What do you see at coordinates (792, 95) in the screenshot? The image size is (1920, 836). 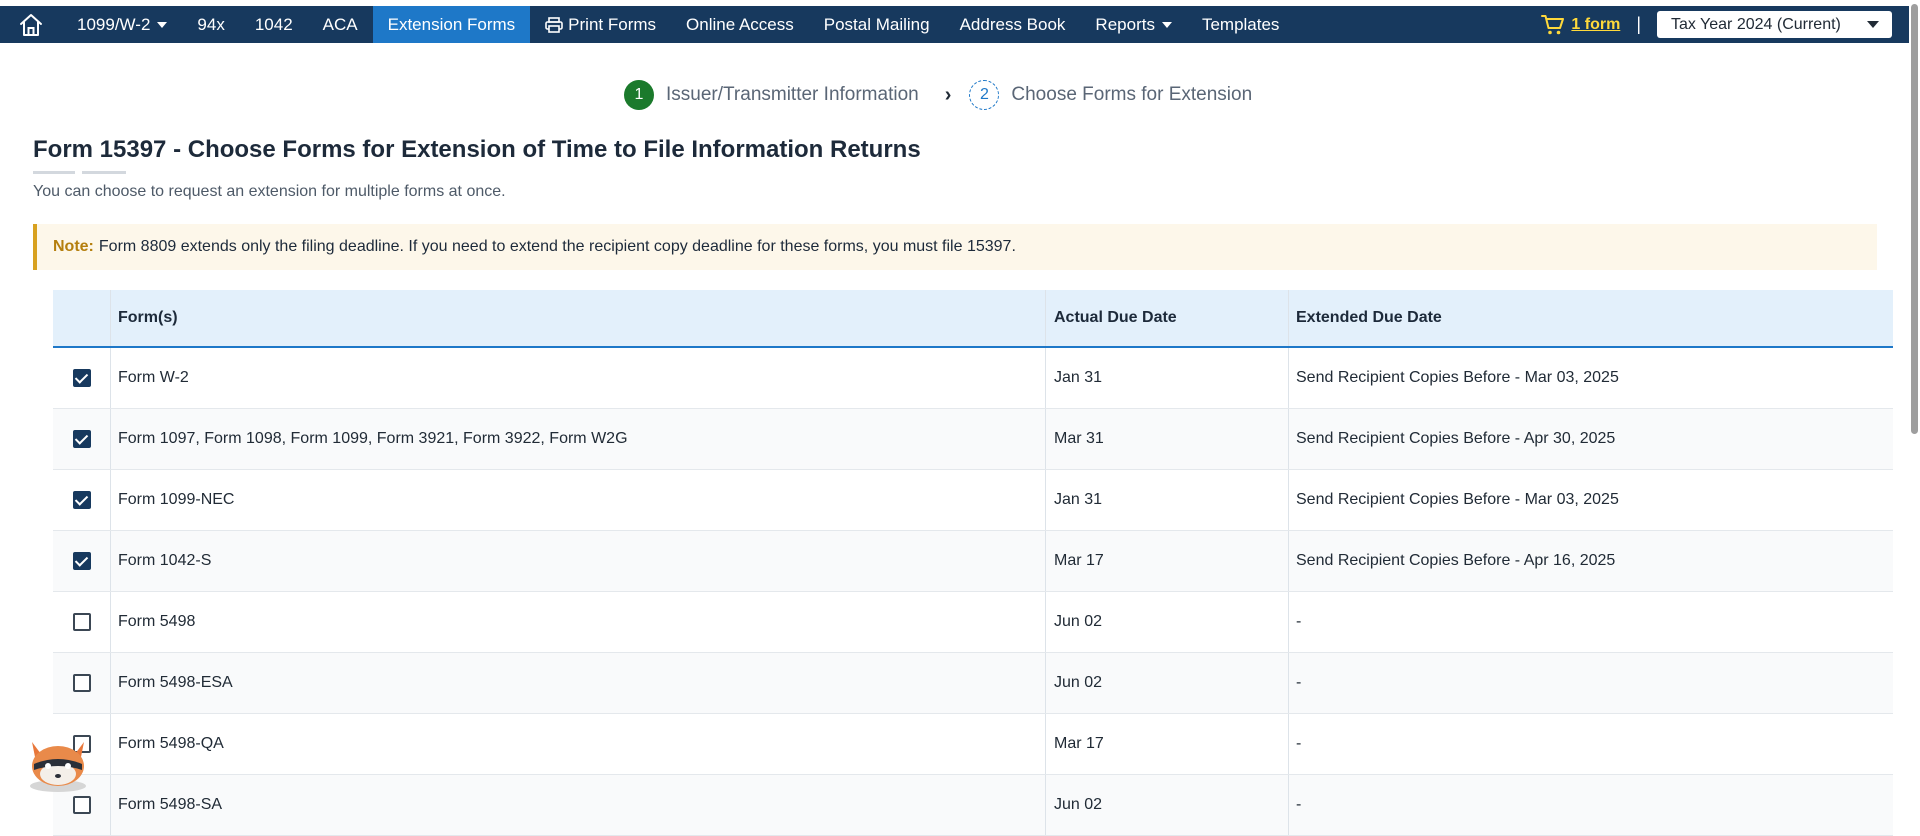 I see `step-1-label: Issuer/Transmitter Information` at bounding box center [792, 95].